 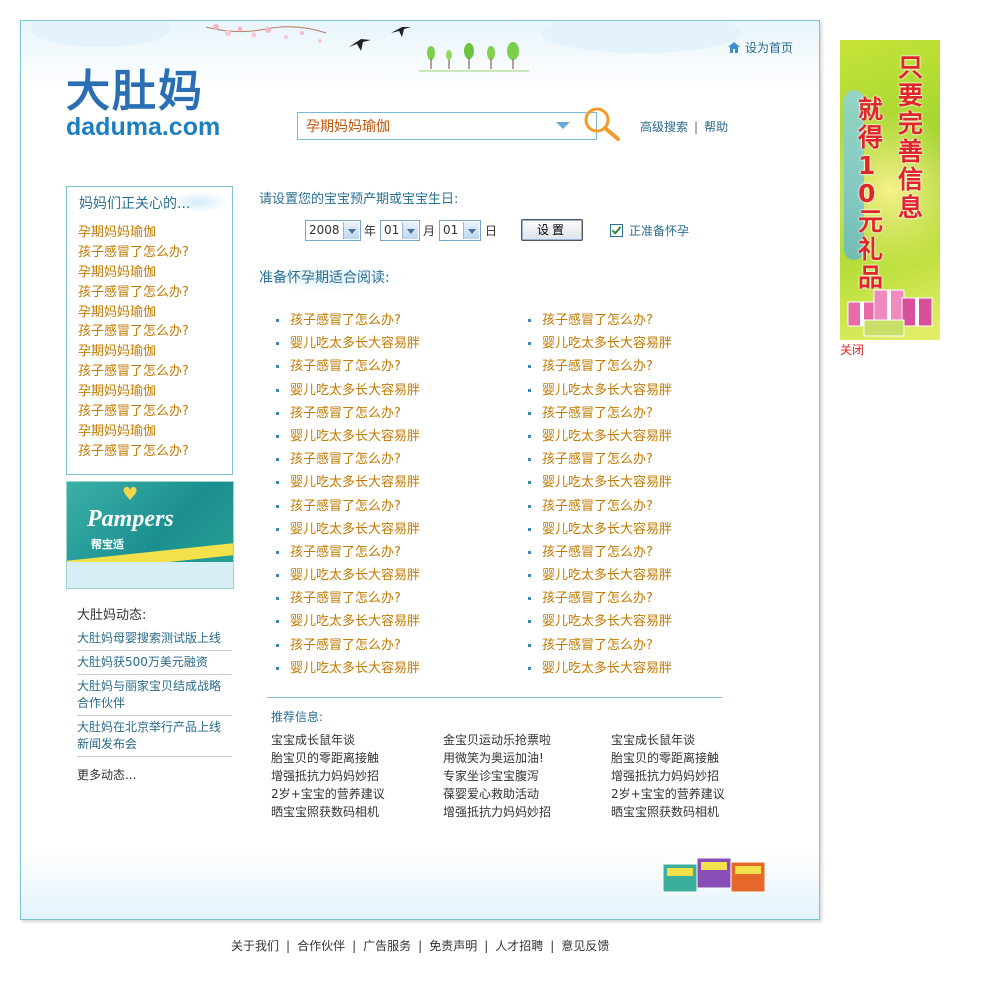 What do you see at coordinates (519, 946) in the screenshot?
I see `footer-link-jobs: 人才招聘` at bounding box center [519, 946].